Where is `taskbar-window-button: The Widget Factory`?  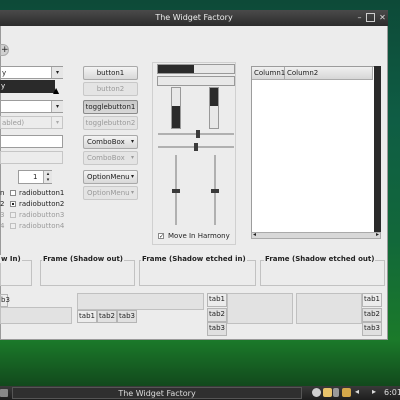
taskbar-window-button: The Widget Factory is located at coordinates (157, 393).